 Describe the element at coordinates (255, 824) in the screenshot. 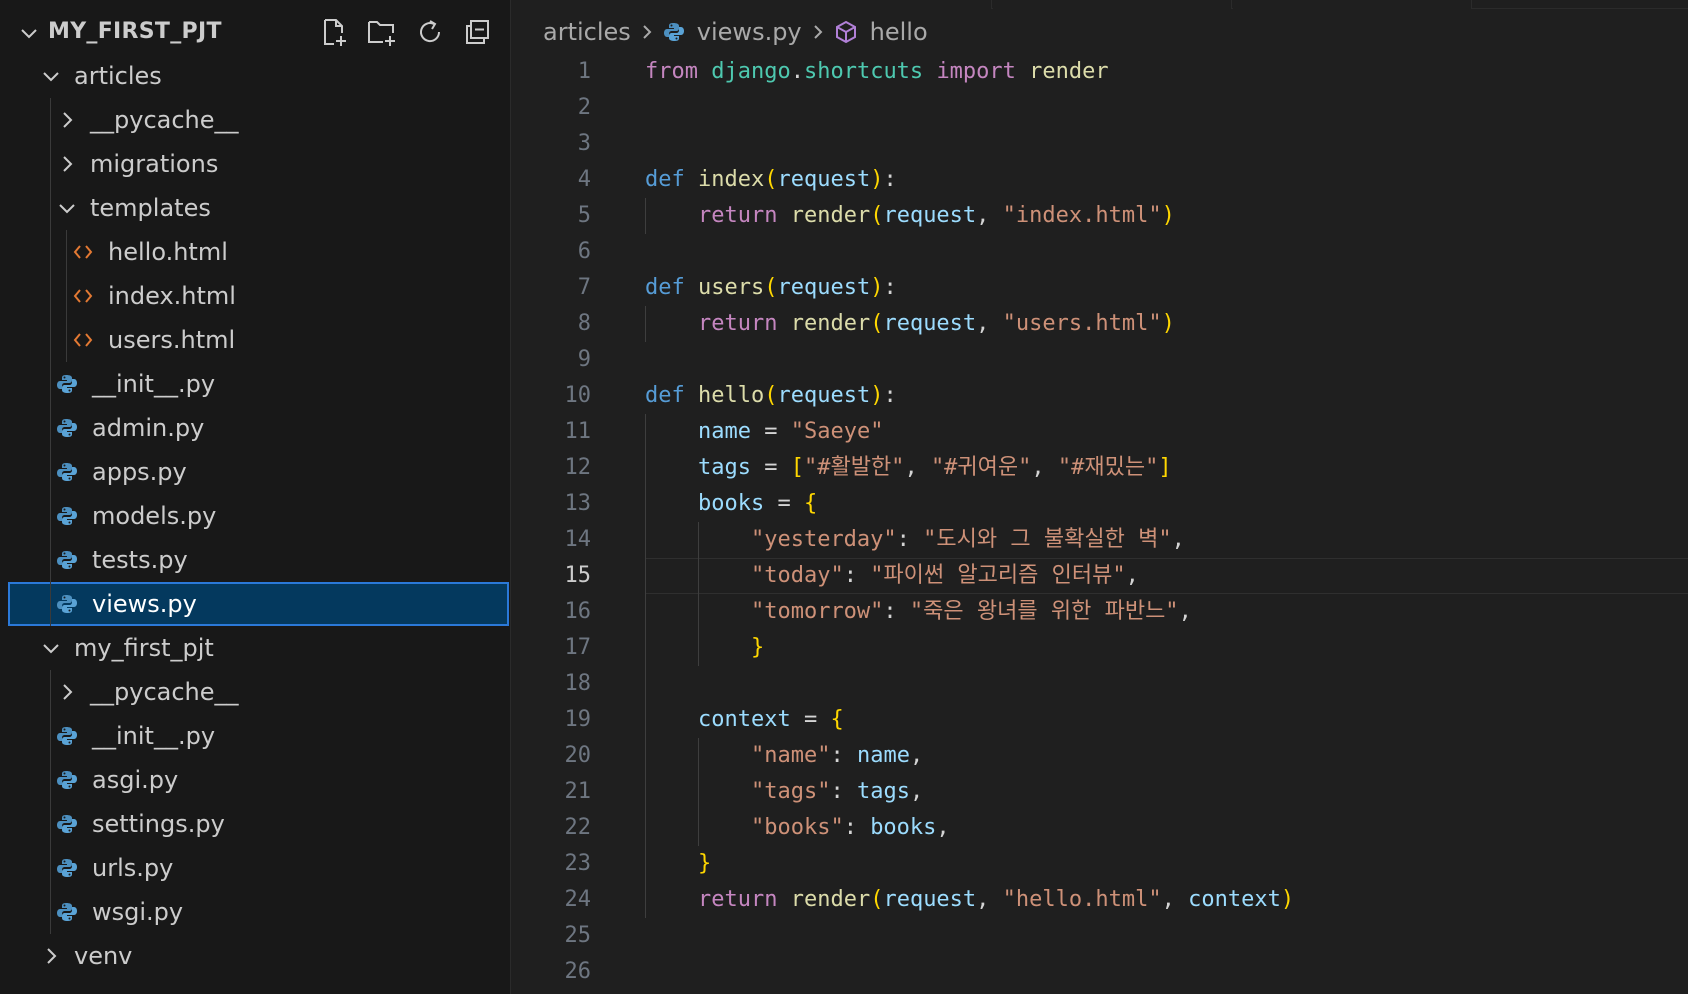

I see `tree-file: settings.py` at that location.